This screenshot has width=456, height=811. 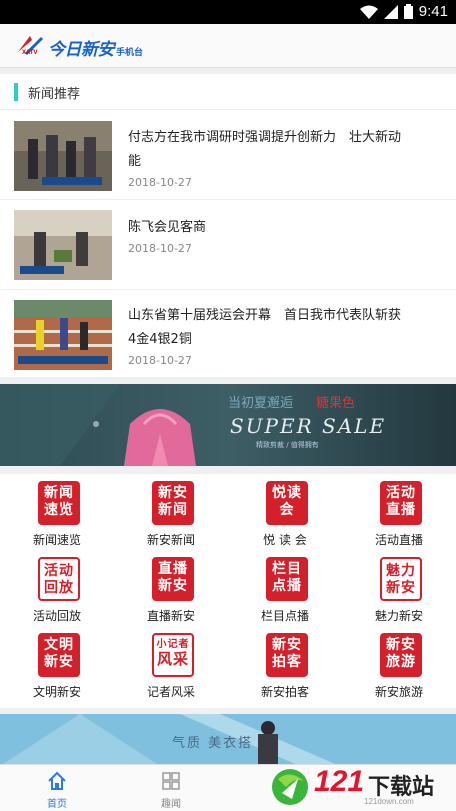 I want to click on promo-banner-2: 气质 美衣搭, so click(x=228, y=740).